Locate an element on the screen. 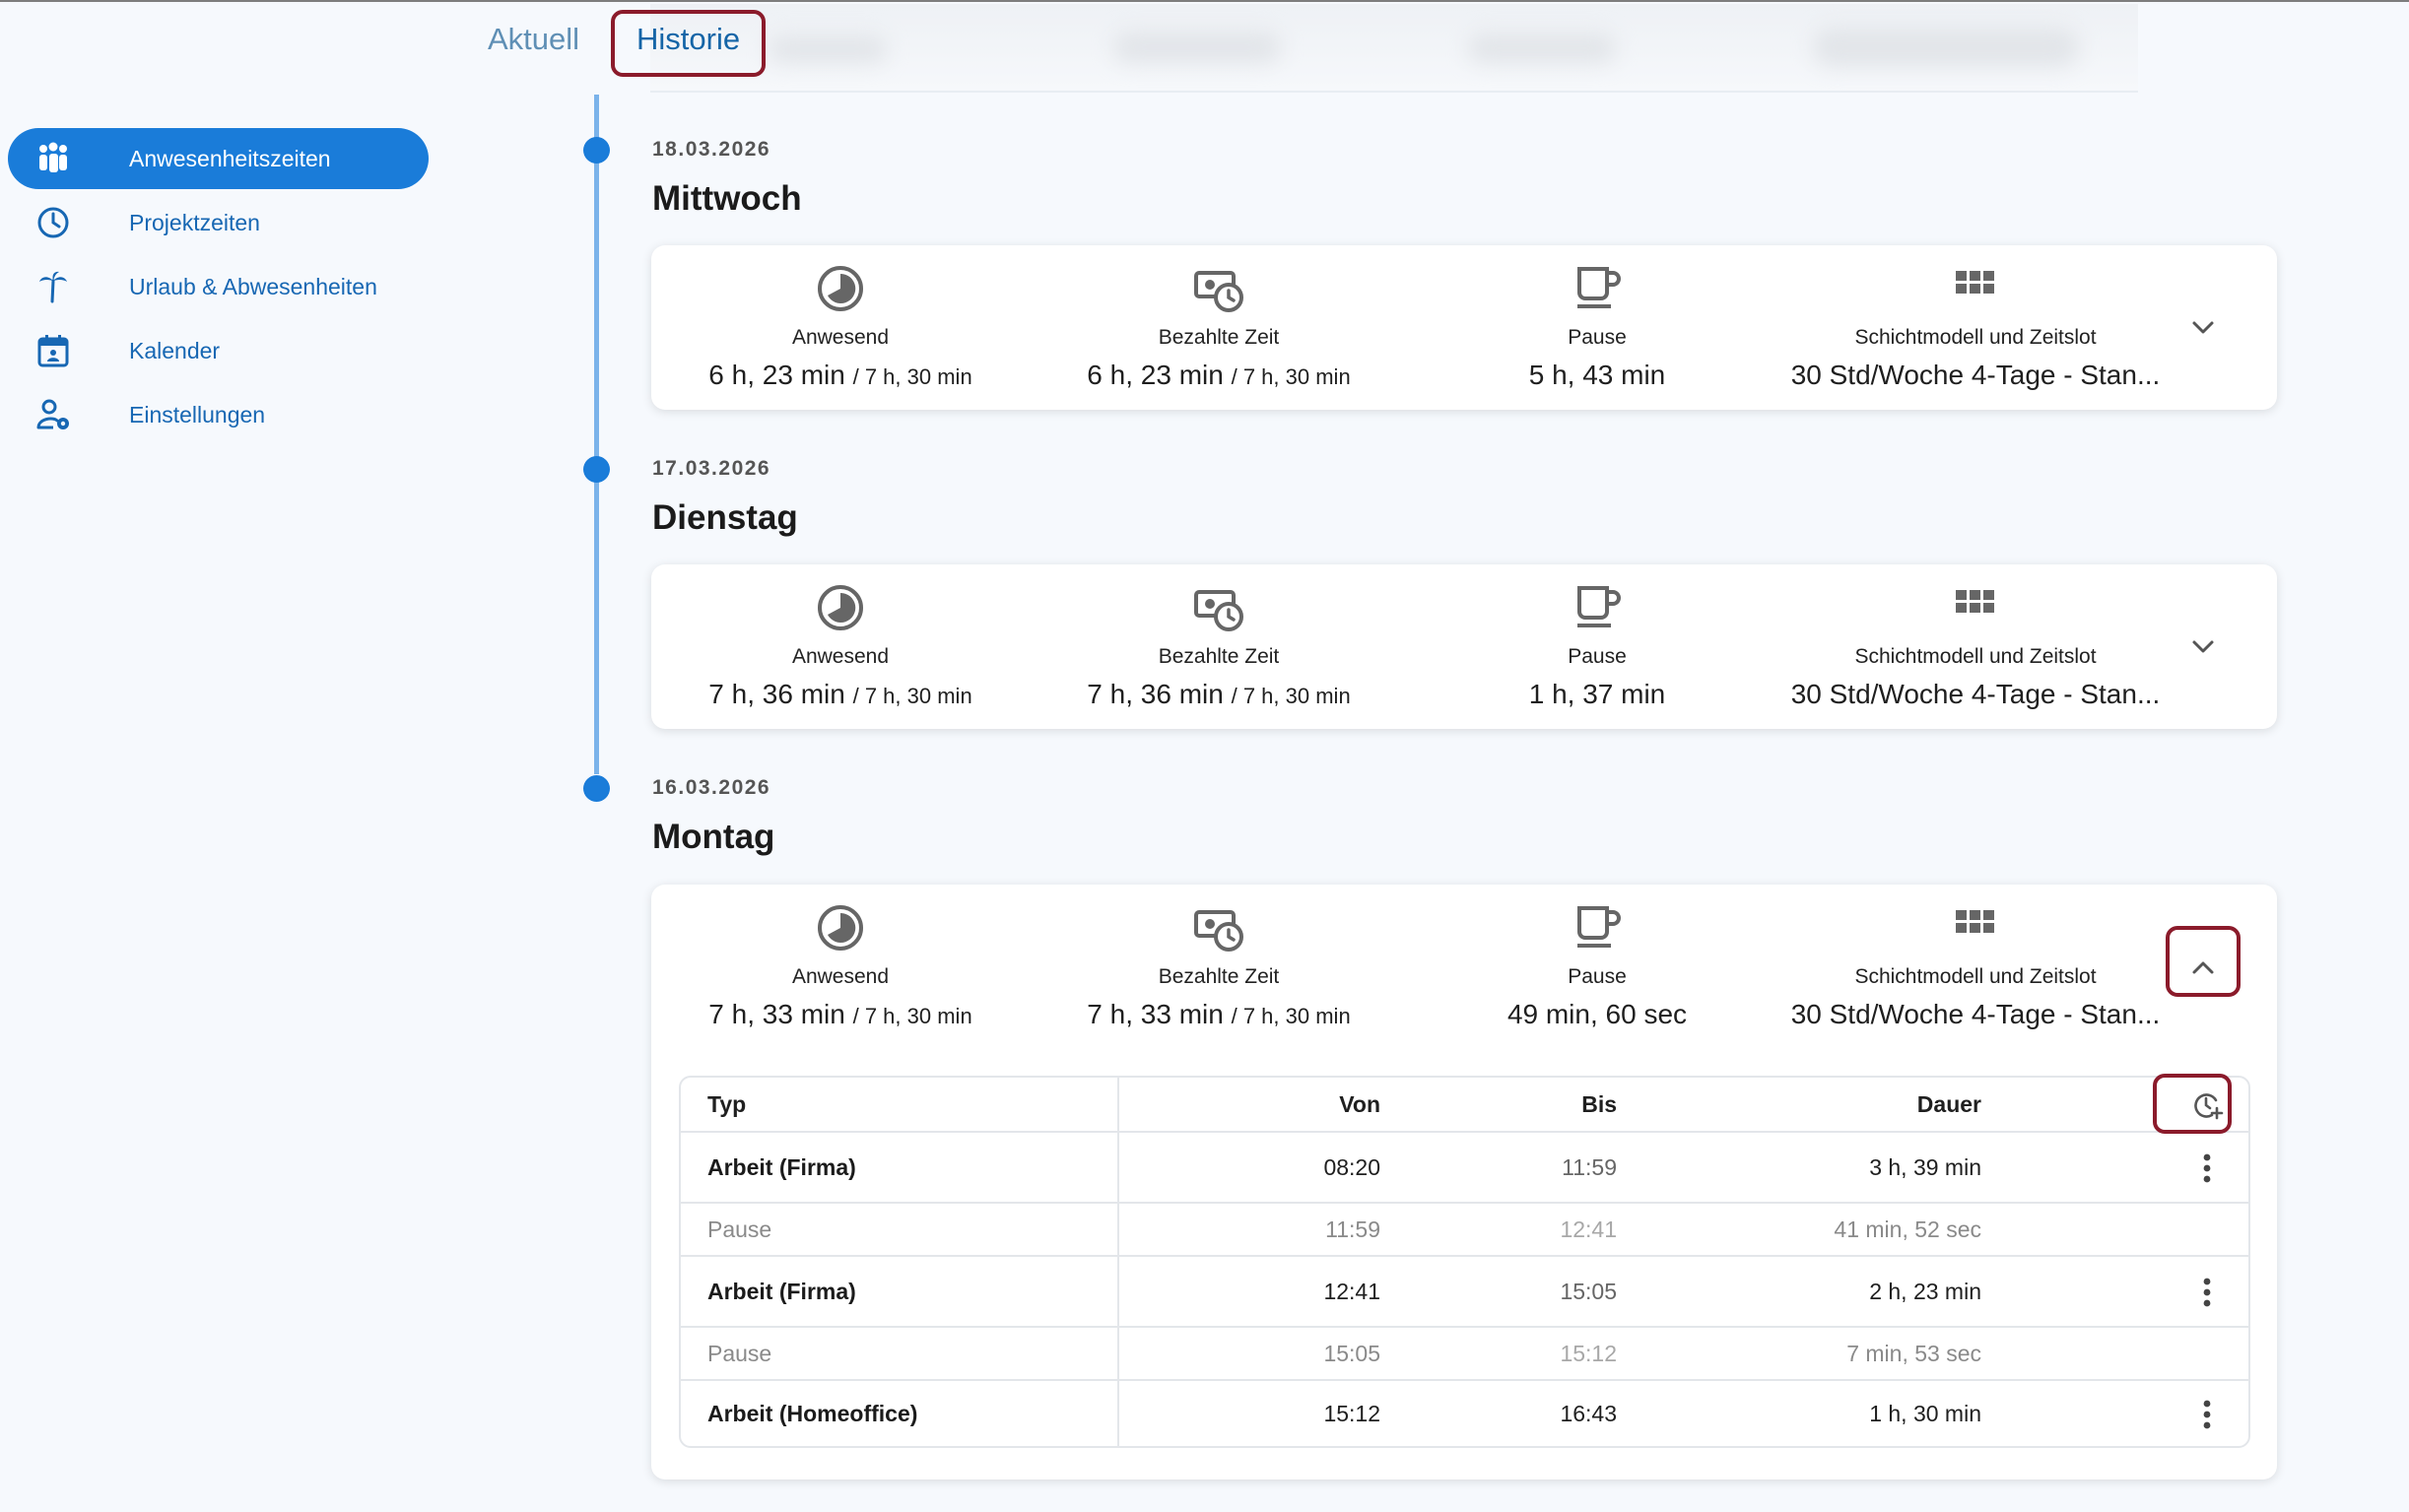  view-tabs: Aktuell Historie is located at coordinates (1204, 47).